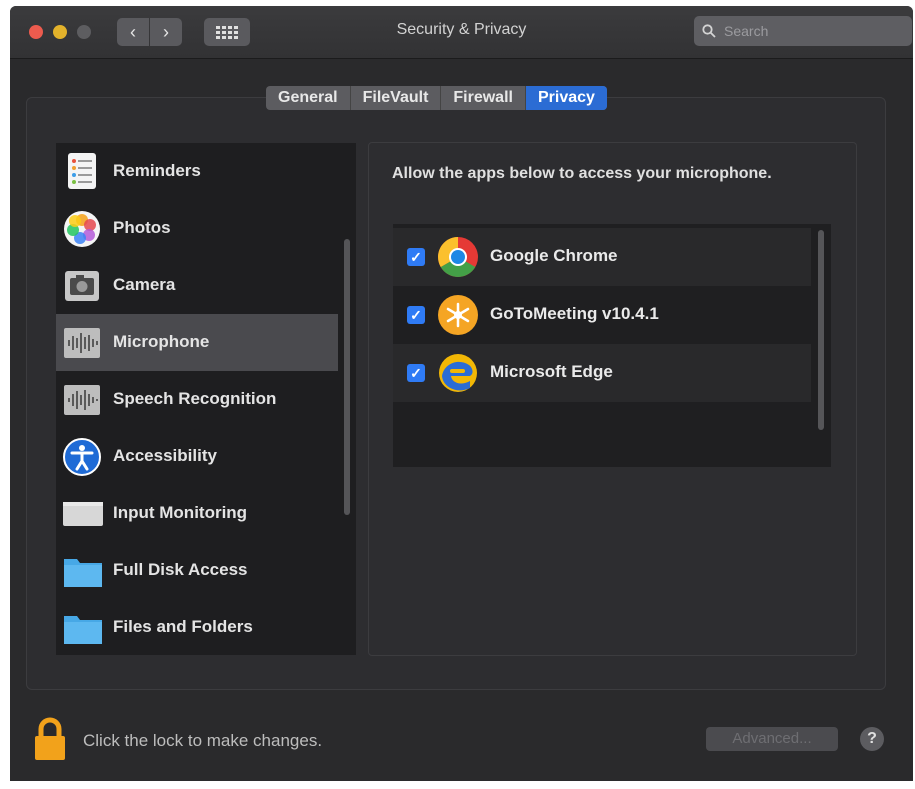 This screenshot has width=915, height=789. I want to click on app-row-gotomeeting: ✓ GoToMeeting v10.4.1, so click(602, 315).